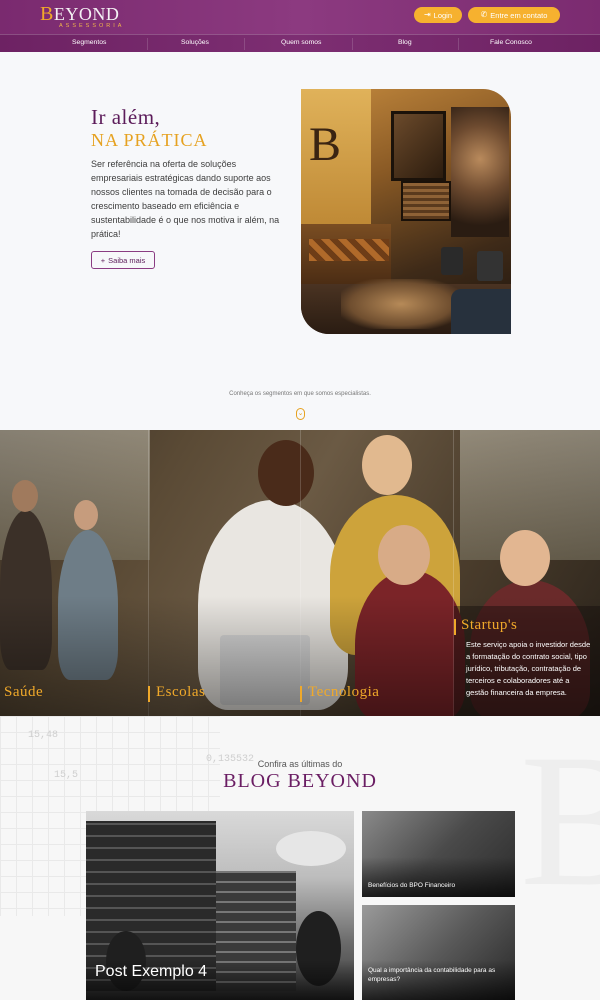 The height and width of the screenshot is (1000, 600). I want to click on photo-rug, so click(401, 304).